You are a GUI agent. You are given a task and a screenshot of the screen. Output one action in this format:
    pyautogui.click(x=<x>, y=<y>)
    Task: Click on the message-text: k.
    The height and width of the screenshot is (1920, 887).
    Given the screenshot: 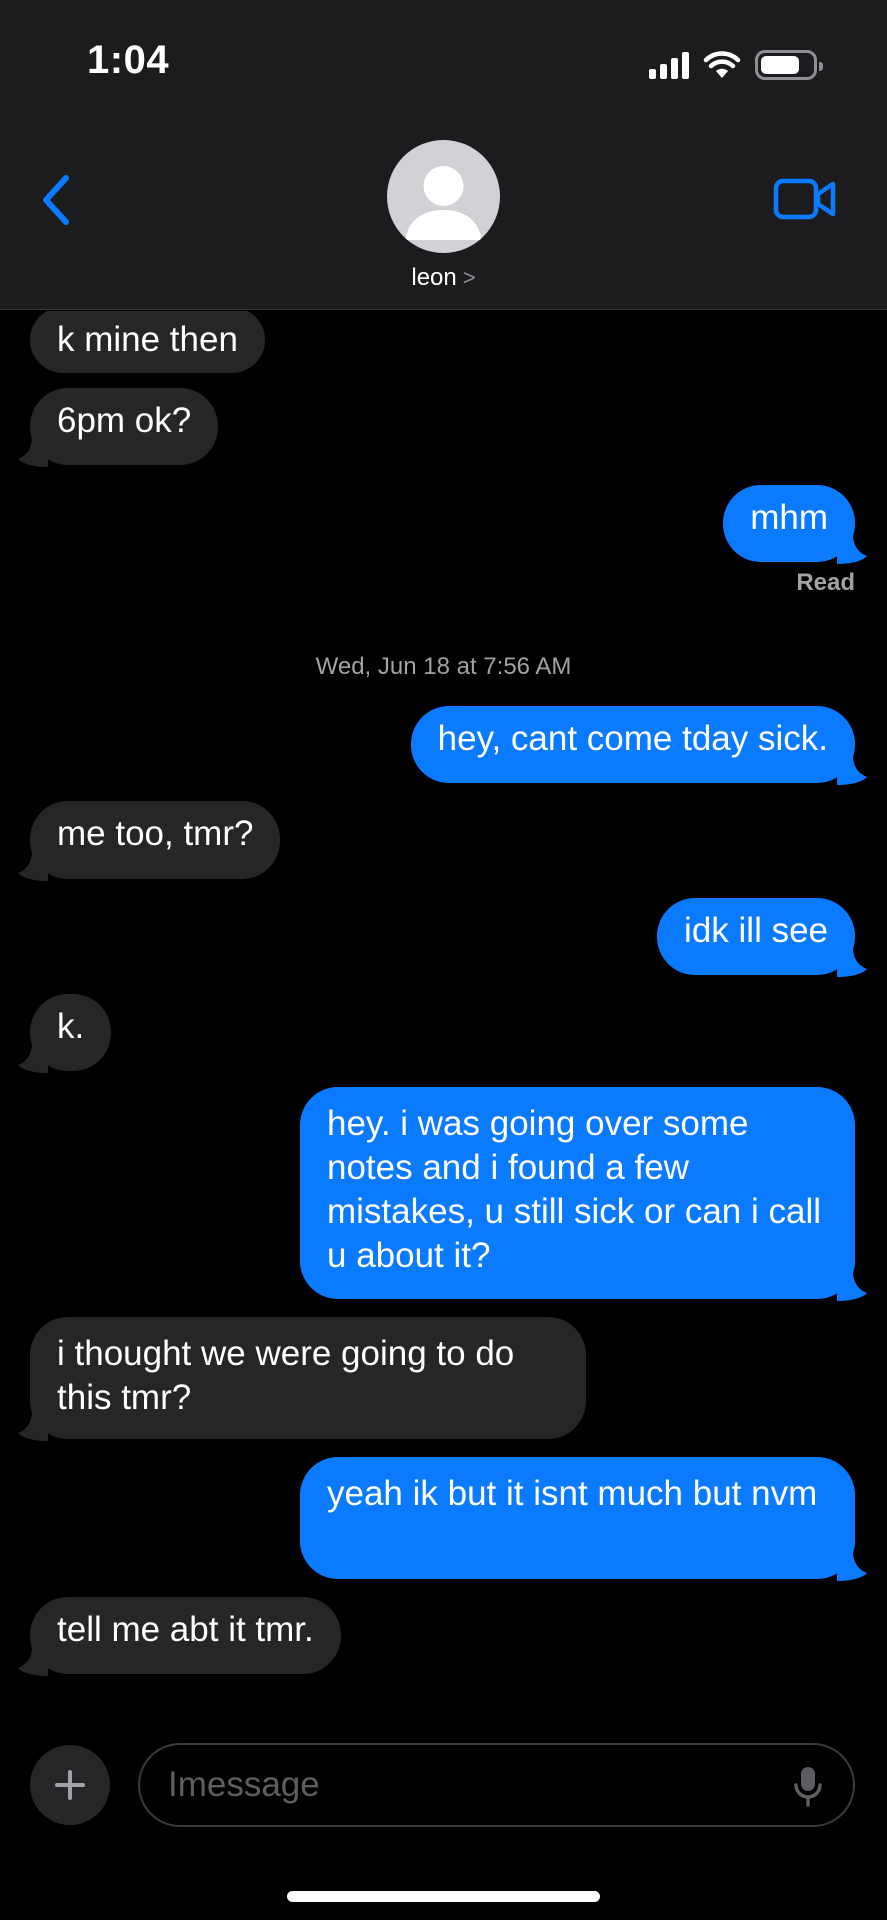 What is the action you would take?
    pyautogui.click(x=71, y=1026)
    